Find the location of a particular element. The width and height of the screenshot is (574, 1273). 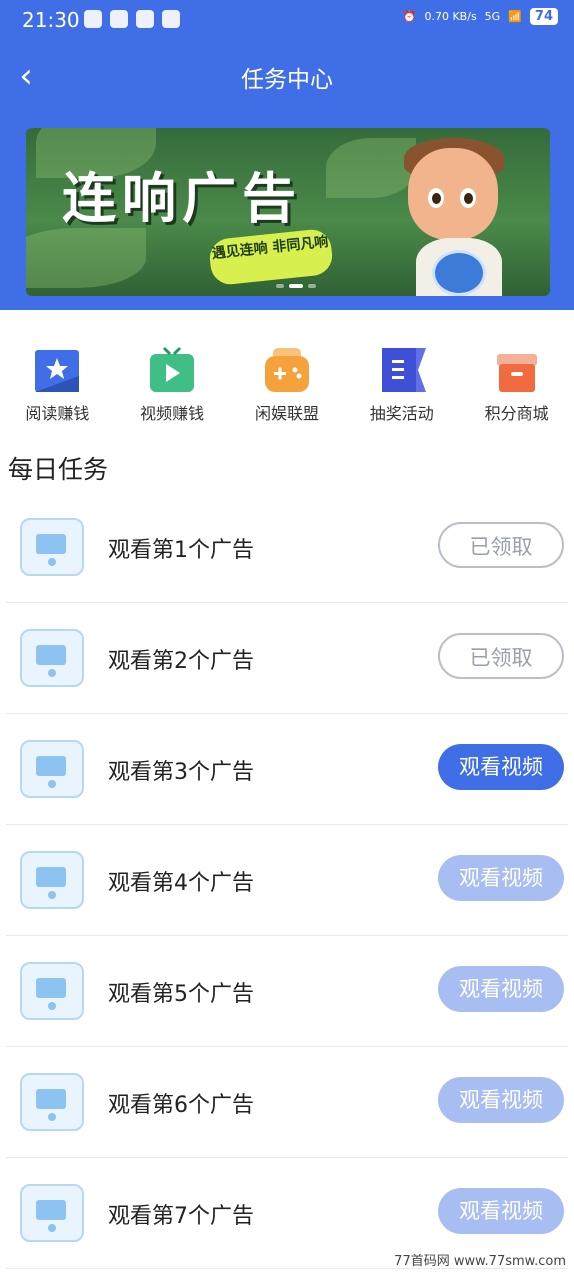

notification-icons is located at coordinates (132, 19).